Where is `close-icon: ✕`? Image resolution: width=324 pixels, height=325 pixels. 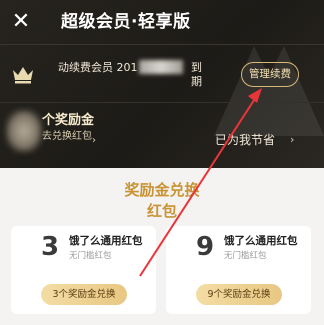 close-icon: ✕ is located at coordinates (21, 22).